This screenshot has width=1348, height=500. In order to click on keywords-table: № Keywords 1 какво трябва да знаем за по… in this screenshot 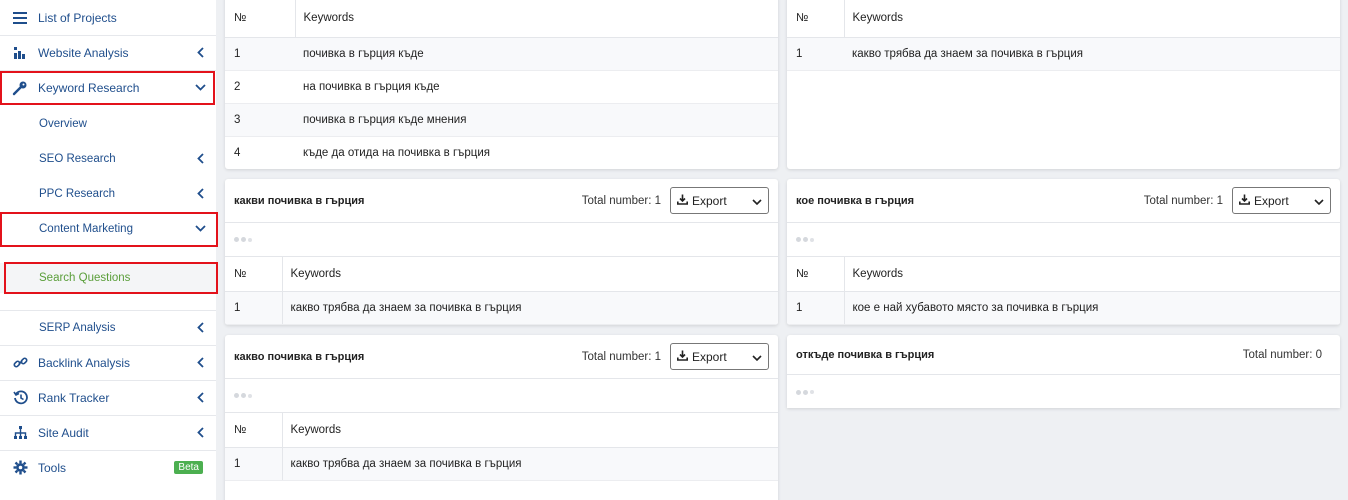, I will do `click(1063, 35)`.